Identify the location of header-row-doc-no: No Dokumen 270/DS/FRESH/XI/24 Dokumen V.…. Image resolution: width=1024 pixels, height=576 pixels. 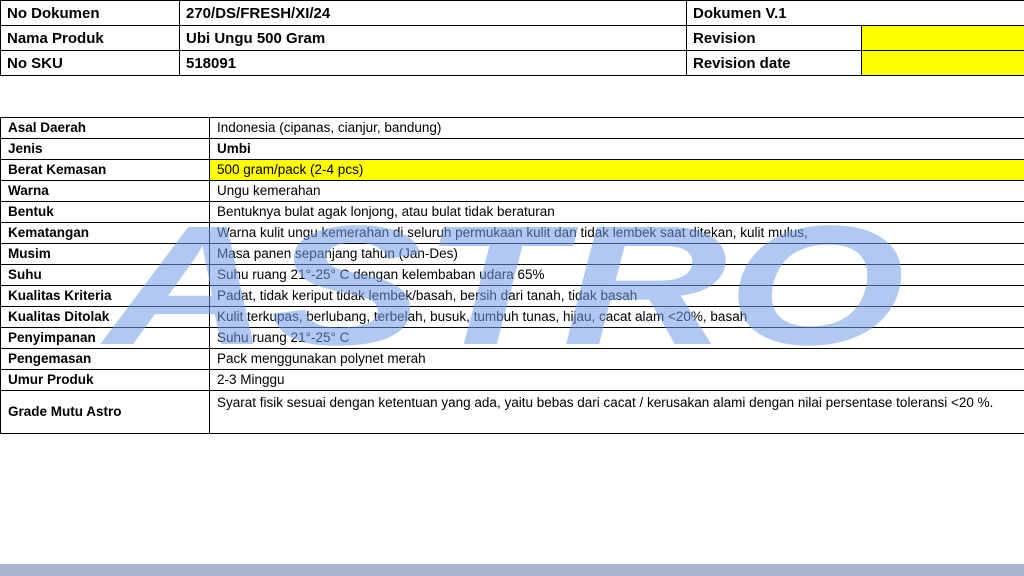
(512, 13).